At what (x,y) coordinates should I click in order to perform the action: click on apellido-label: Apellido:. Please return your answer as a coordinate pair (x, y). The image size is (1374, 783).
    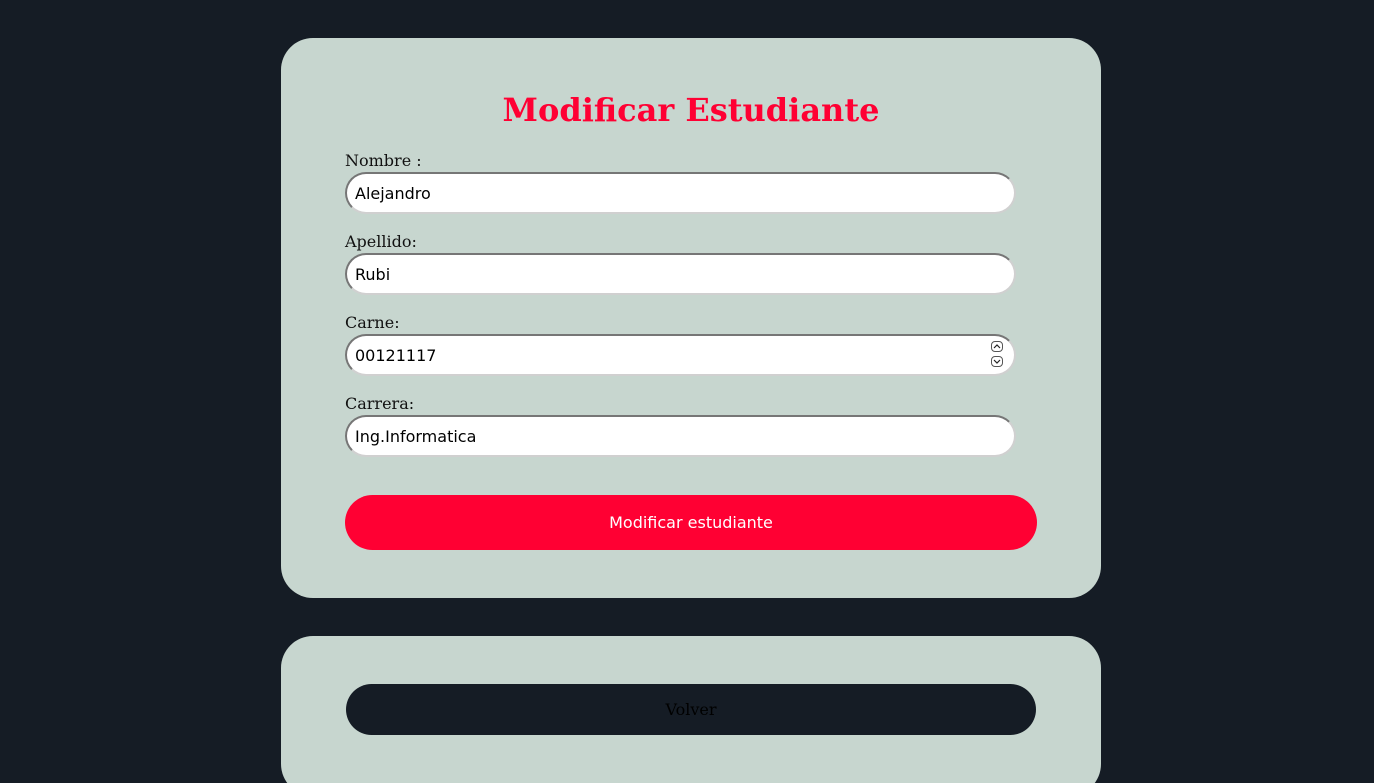
    Looking at the image, I should click on (381, 241).